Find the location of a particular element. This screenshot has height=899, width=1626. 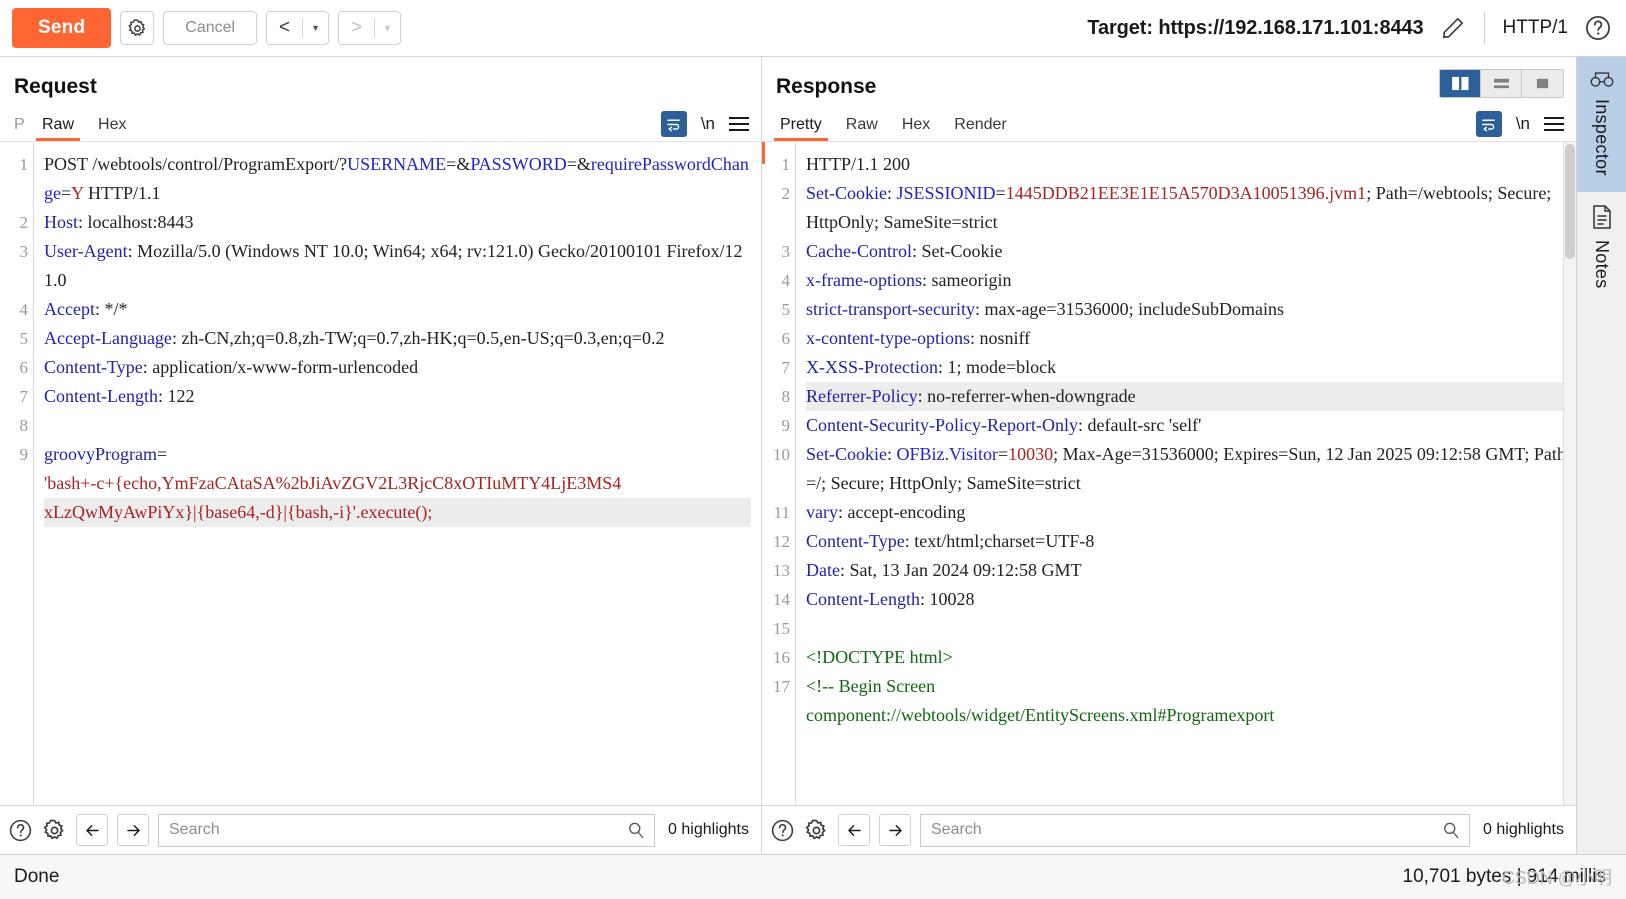

tab-request-raw: Raw is located at coordinates (58, 128).